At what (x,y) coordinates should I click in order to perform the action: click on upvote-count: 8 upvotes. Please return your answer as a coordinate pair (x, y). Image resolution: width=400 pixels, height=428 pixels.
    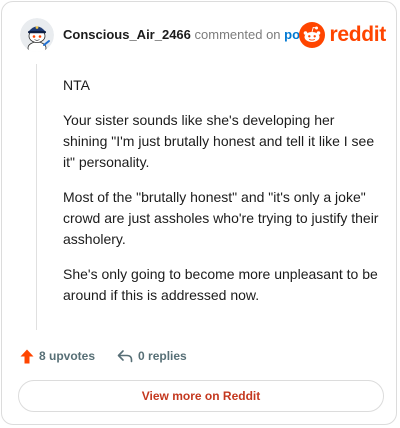
    Looking at the image, I should click on (67, 356).